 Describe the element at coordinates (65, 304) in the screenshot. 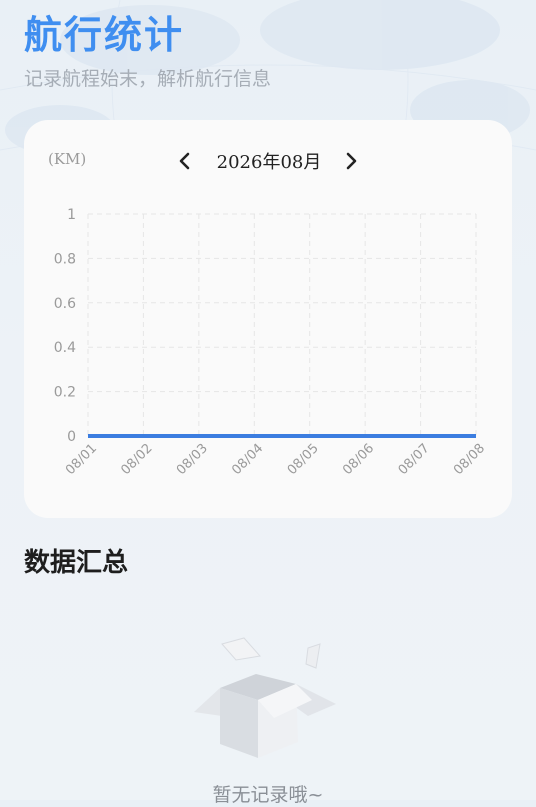

I see `y-tick-label: 0.6` at that location.